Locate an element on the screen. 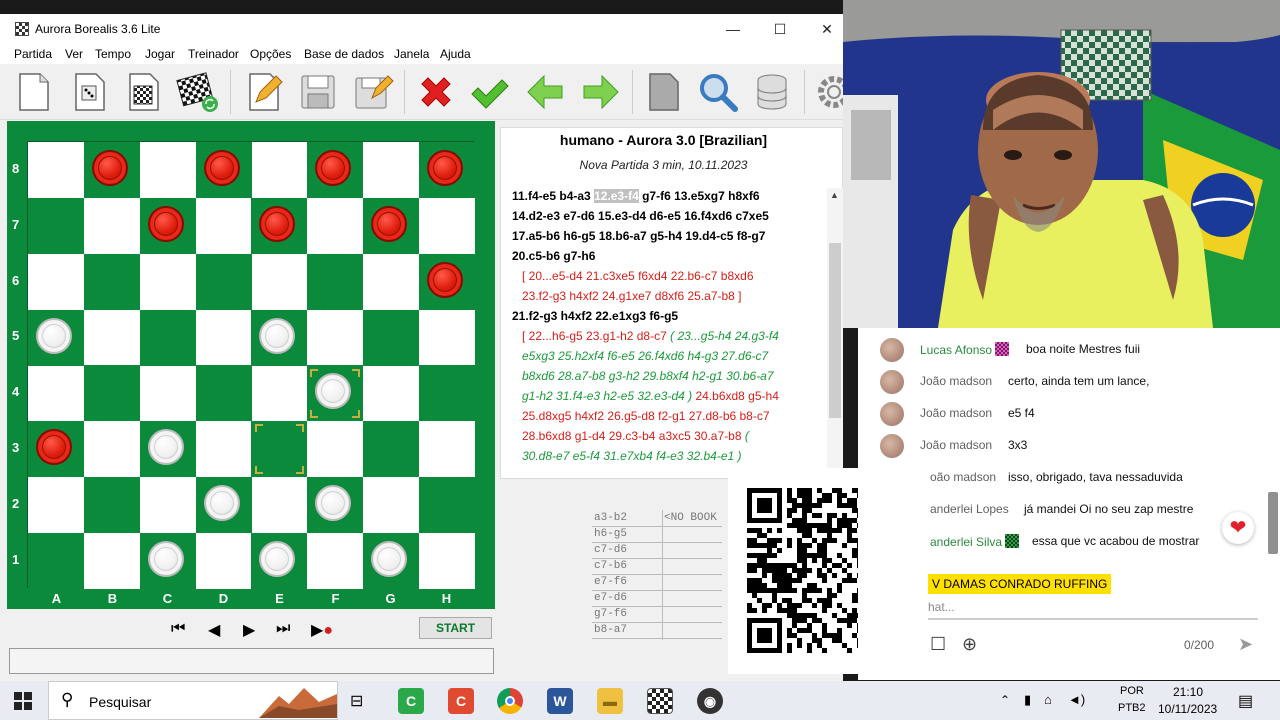  square-b5 is located at coordinates (111, 337).